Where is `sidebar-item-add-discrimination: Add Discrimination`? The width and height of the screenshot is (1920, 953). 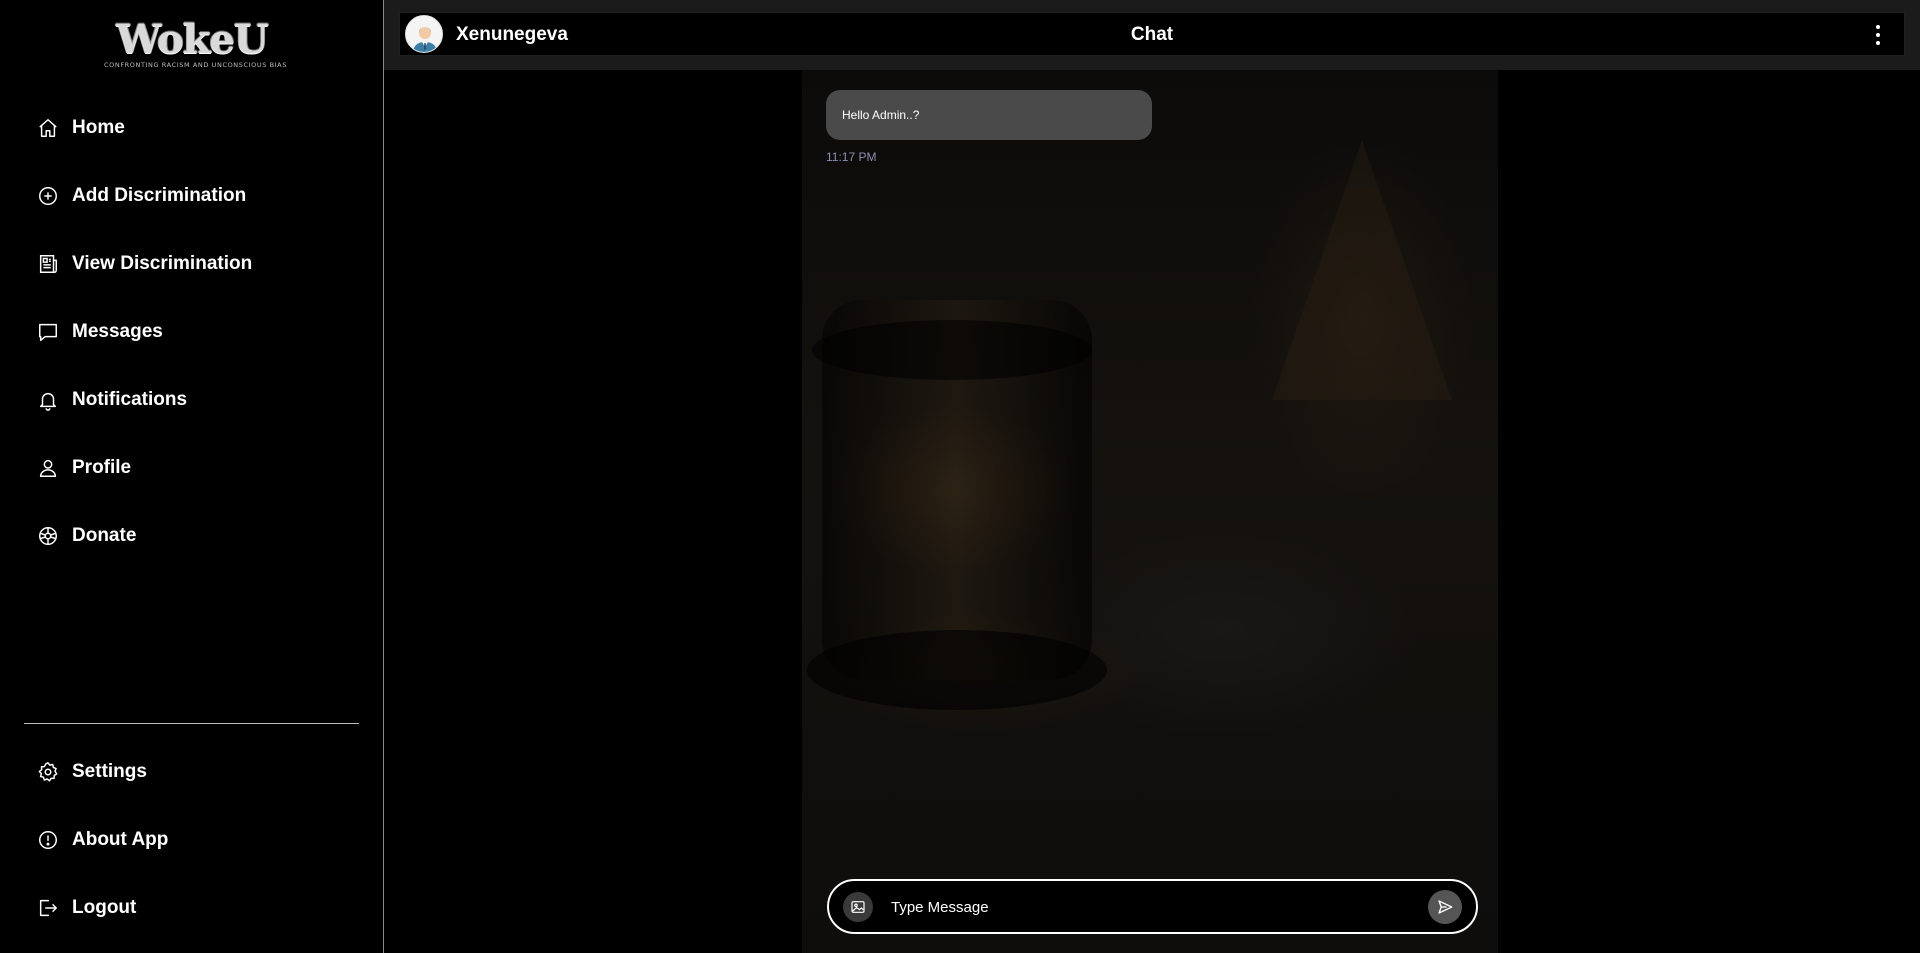 sidebar-item-add-discrimination: Add Discrimination is located at coordinates (192, 196).